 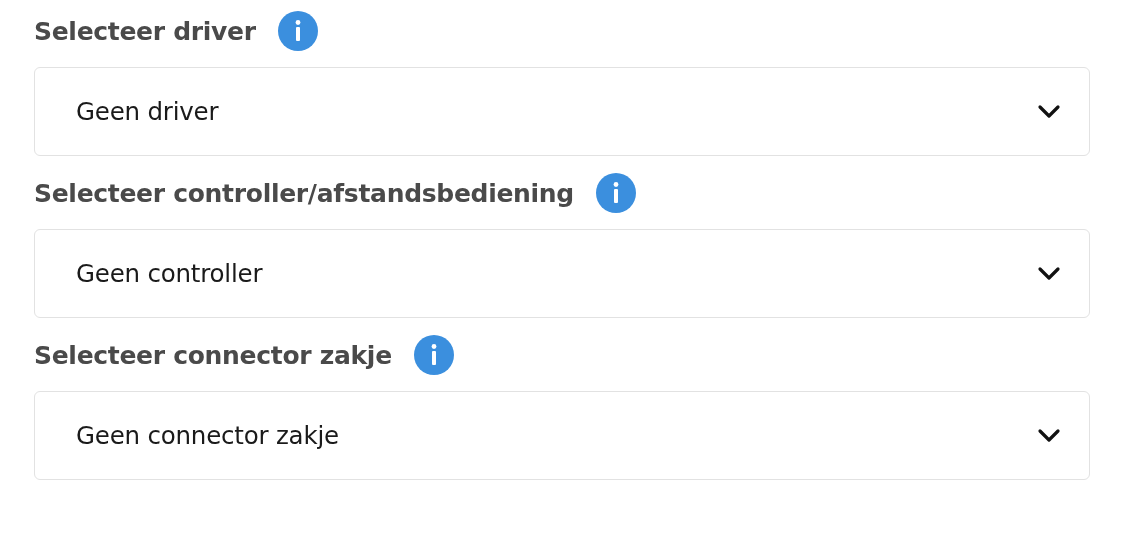 What do you see at coordinates (145, 31) in the screenshot?
I see `field-label: Selecteer driver` at bounding box center [145, 31].